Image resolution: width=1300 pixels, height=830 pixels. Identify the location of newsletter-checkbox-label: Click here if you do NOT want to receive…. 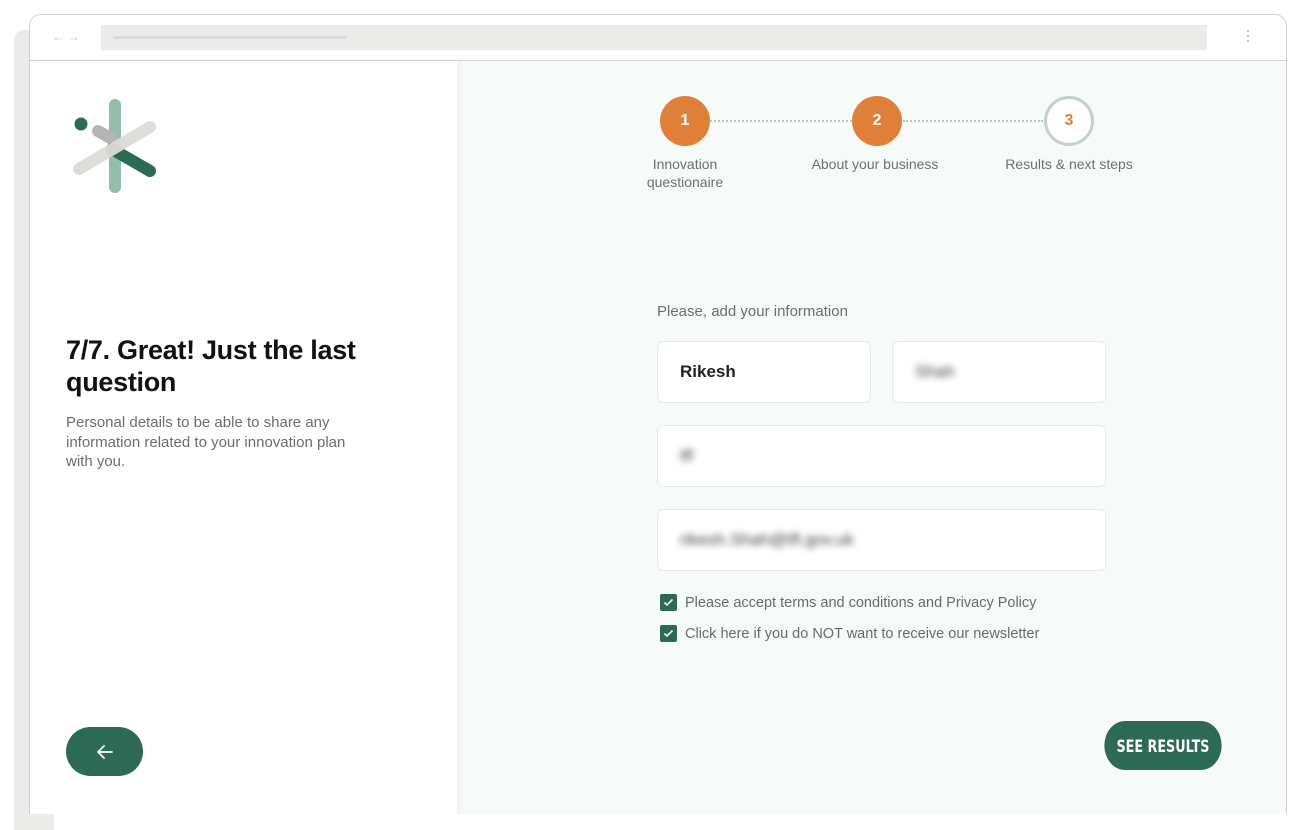
(862, 633).